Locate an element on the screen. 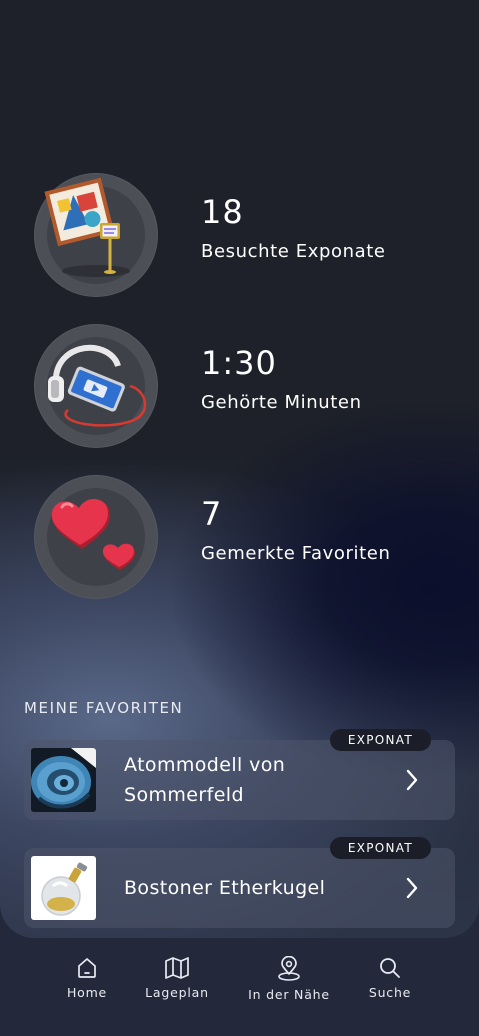 Image resolution: width=479 pixels, height=1036 pixels. stat-label: Gehörte Minuten is located at coordinates (281, 402).